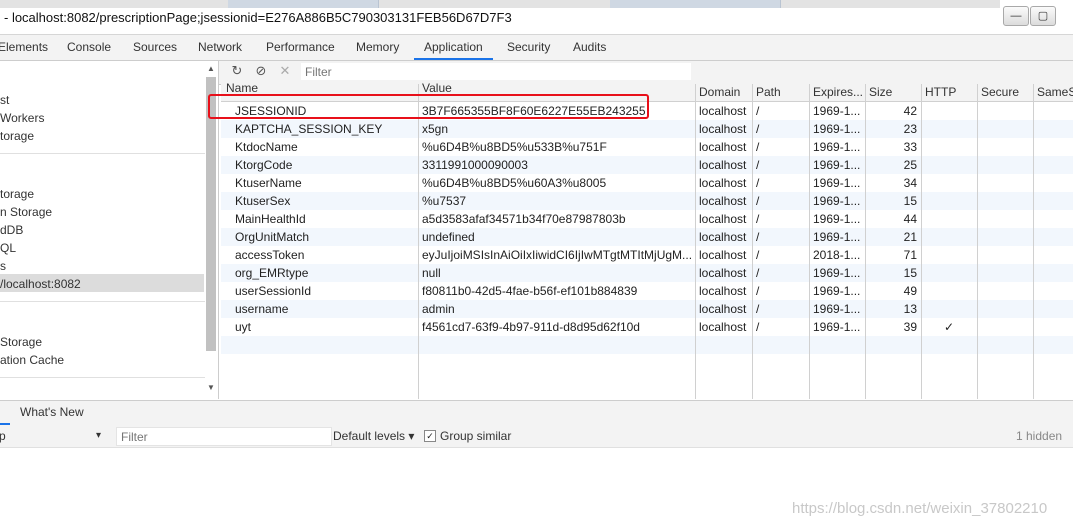 This screenshot has width=1073, height=528. I want to click on cell-size: 42, so click(910, 111).